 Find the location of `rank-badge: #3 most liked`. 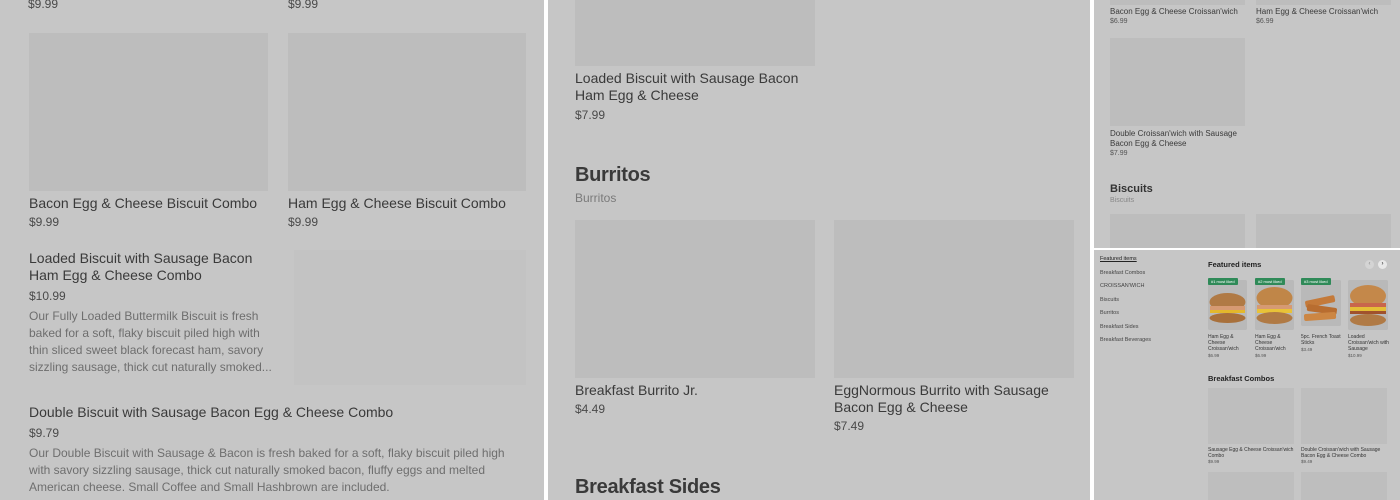

rank-badge: #3 most liked is located at coordinates (1316, 281).